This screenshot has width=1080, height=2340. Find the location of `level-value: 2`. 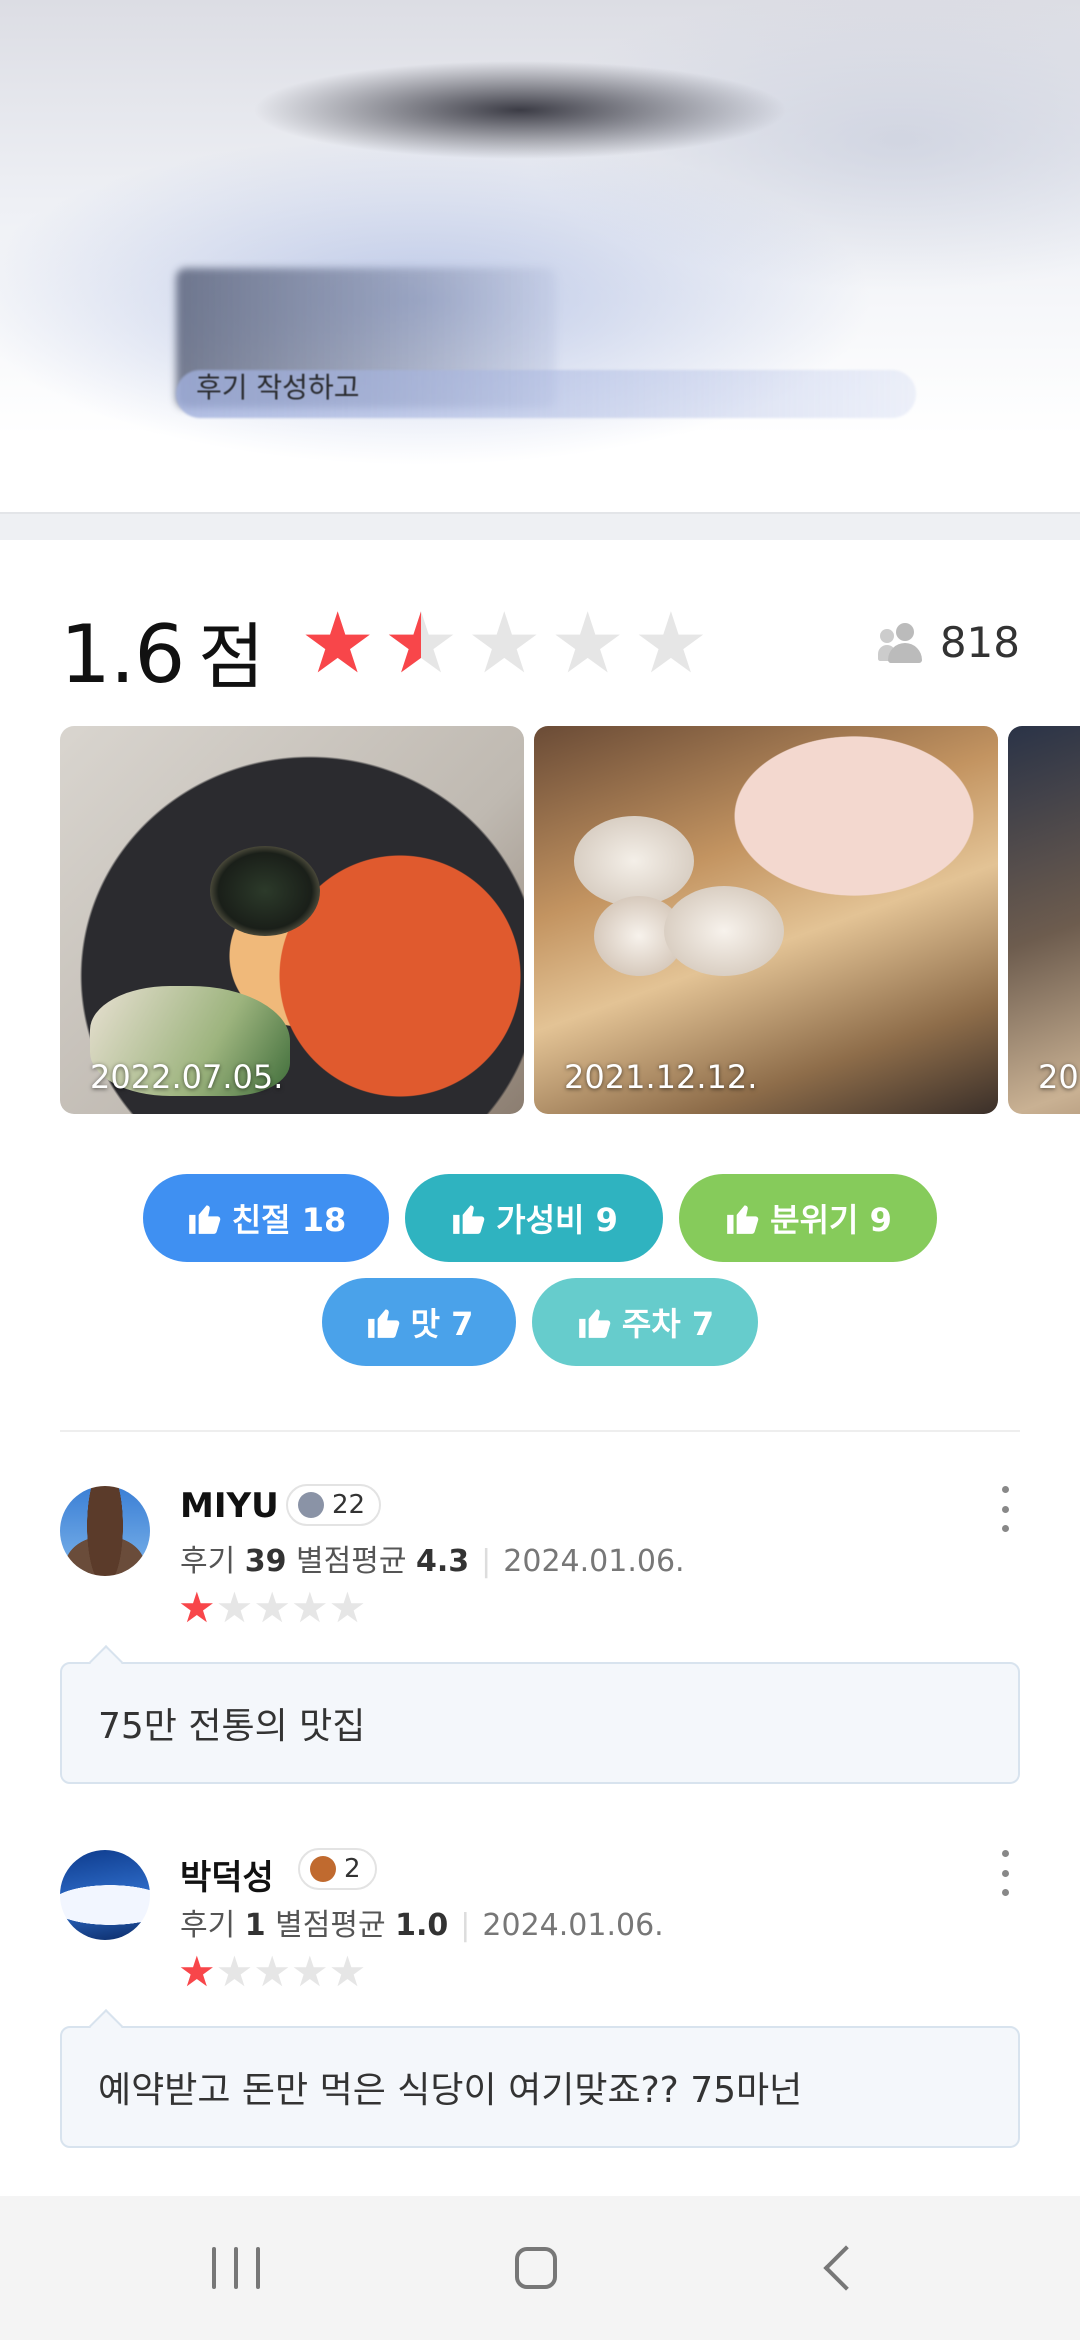

level-value: 2 is located at coordinates (352, 1869).